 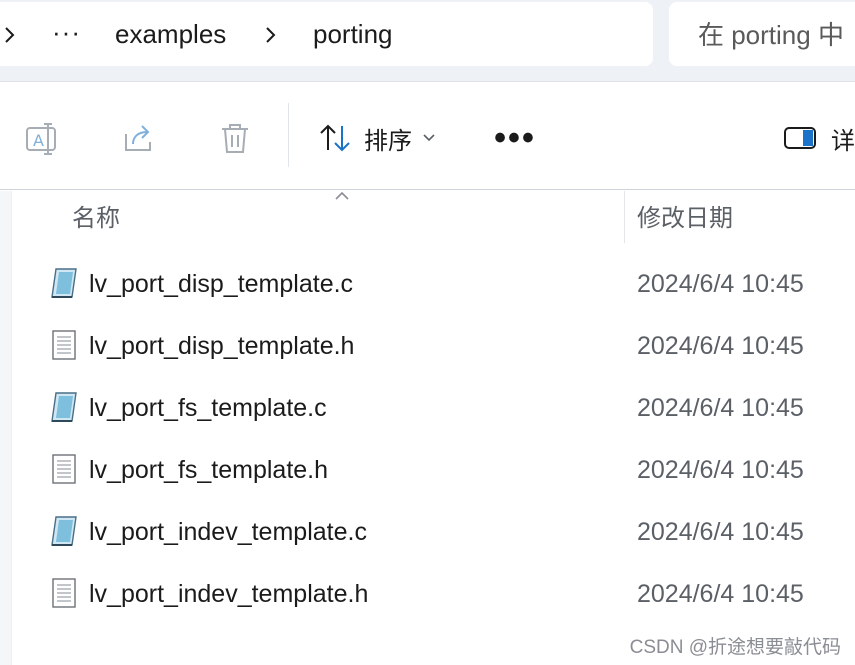 I want to click on details-label: 详, so click(x=843, y=141).